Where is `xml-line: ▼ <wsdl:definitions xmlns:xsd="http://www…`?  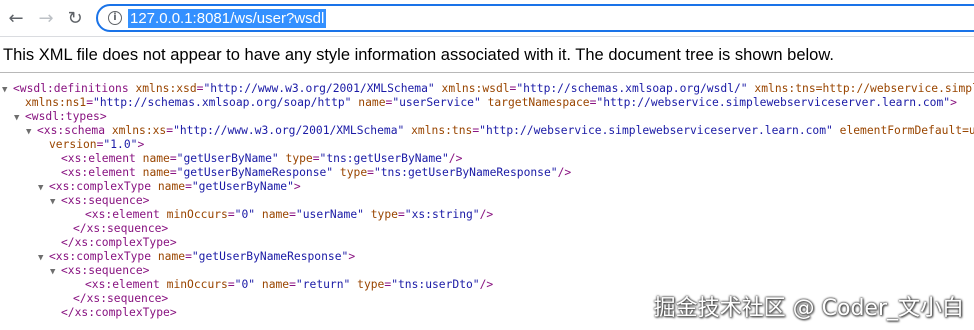
xml-line: ▼ <wsdl:definitions xmlns:xsd="http://www… is located at coordinates (487, 89).